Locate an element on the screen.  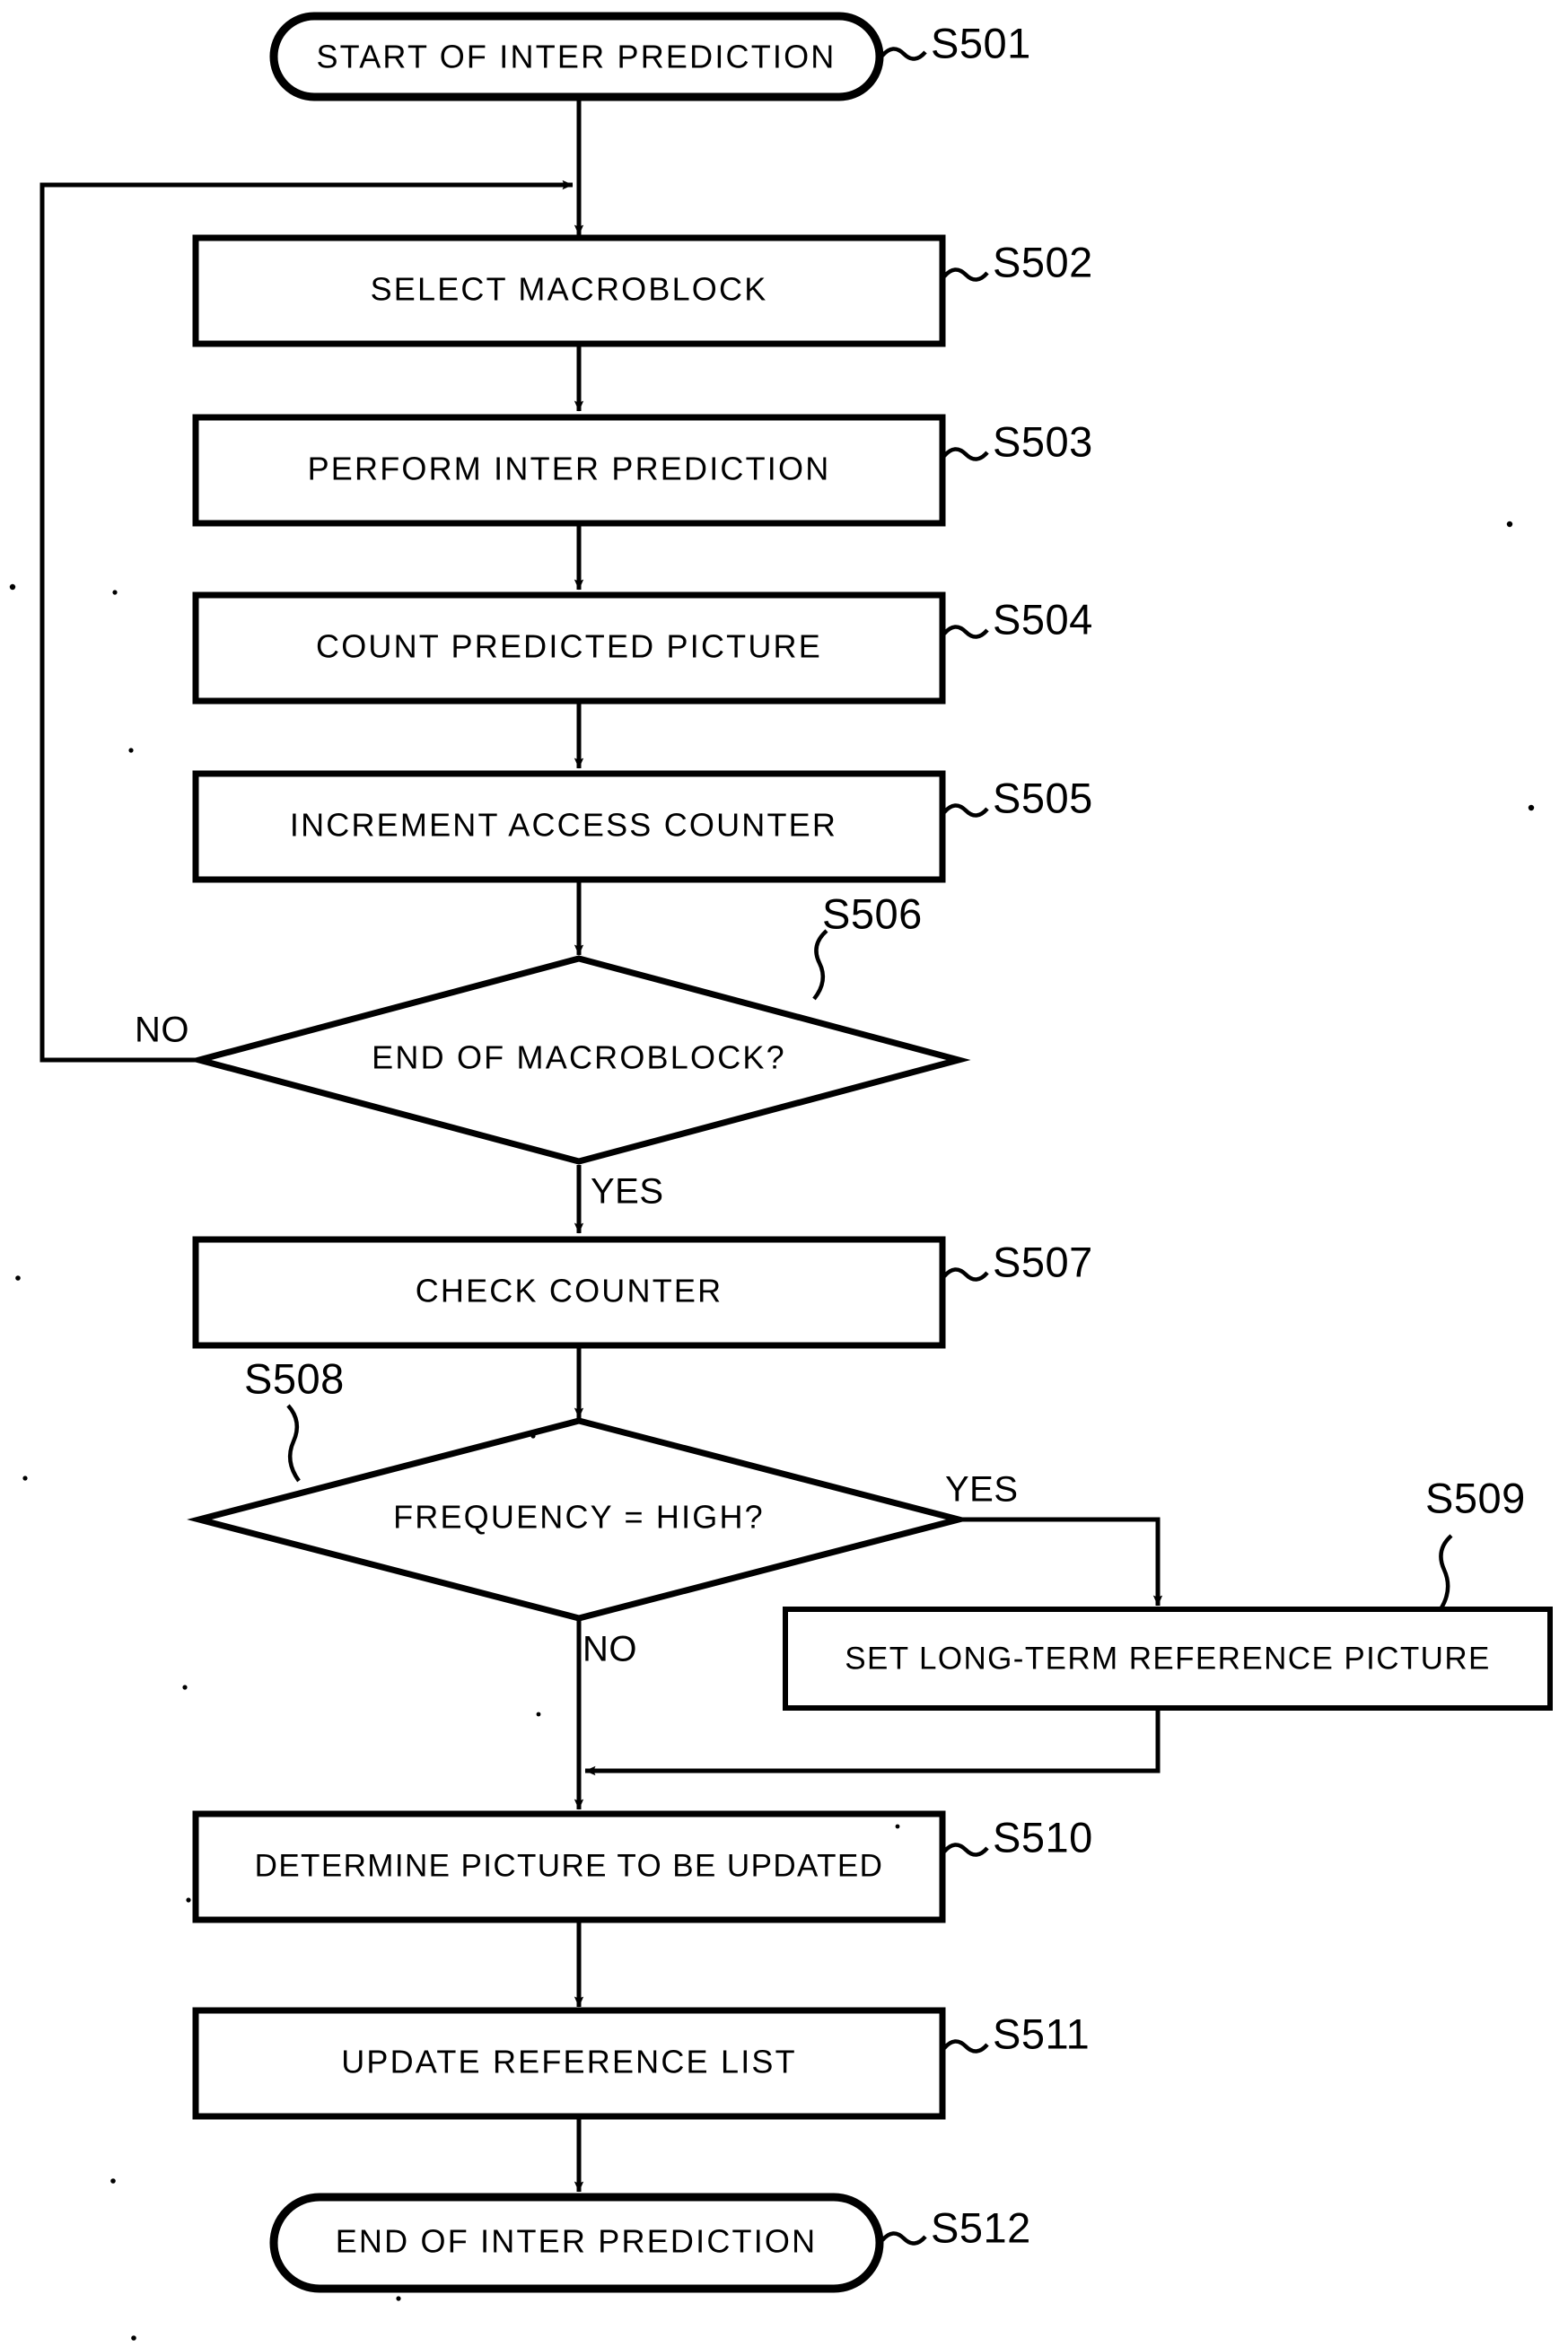
node-s505: INCREMENT ACCESS COUNTER is located at coordinates (569, 826).